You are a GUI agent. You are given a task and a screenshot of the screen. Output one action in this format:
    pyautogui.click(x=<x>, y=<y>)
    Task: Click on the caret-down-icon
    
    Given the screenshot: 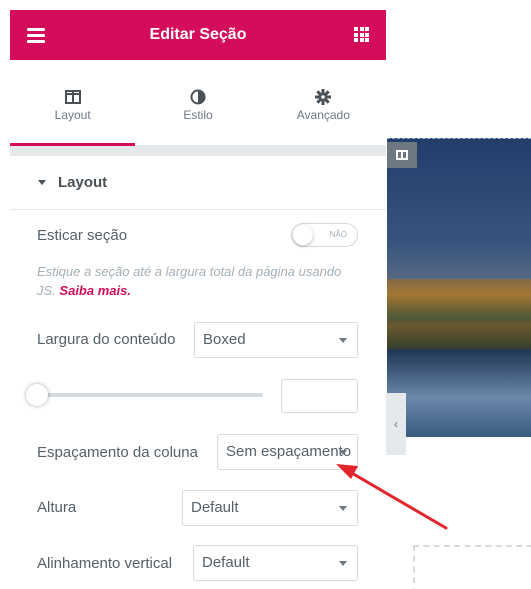 What is the action you would take?
    pyautogui.click(x=42, y=182)
    